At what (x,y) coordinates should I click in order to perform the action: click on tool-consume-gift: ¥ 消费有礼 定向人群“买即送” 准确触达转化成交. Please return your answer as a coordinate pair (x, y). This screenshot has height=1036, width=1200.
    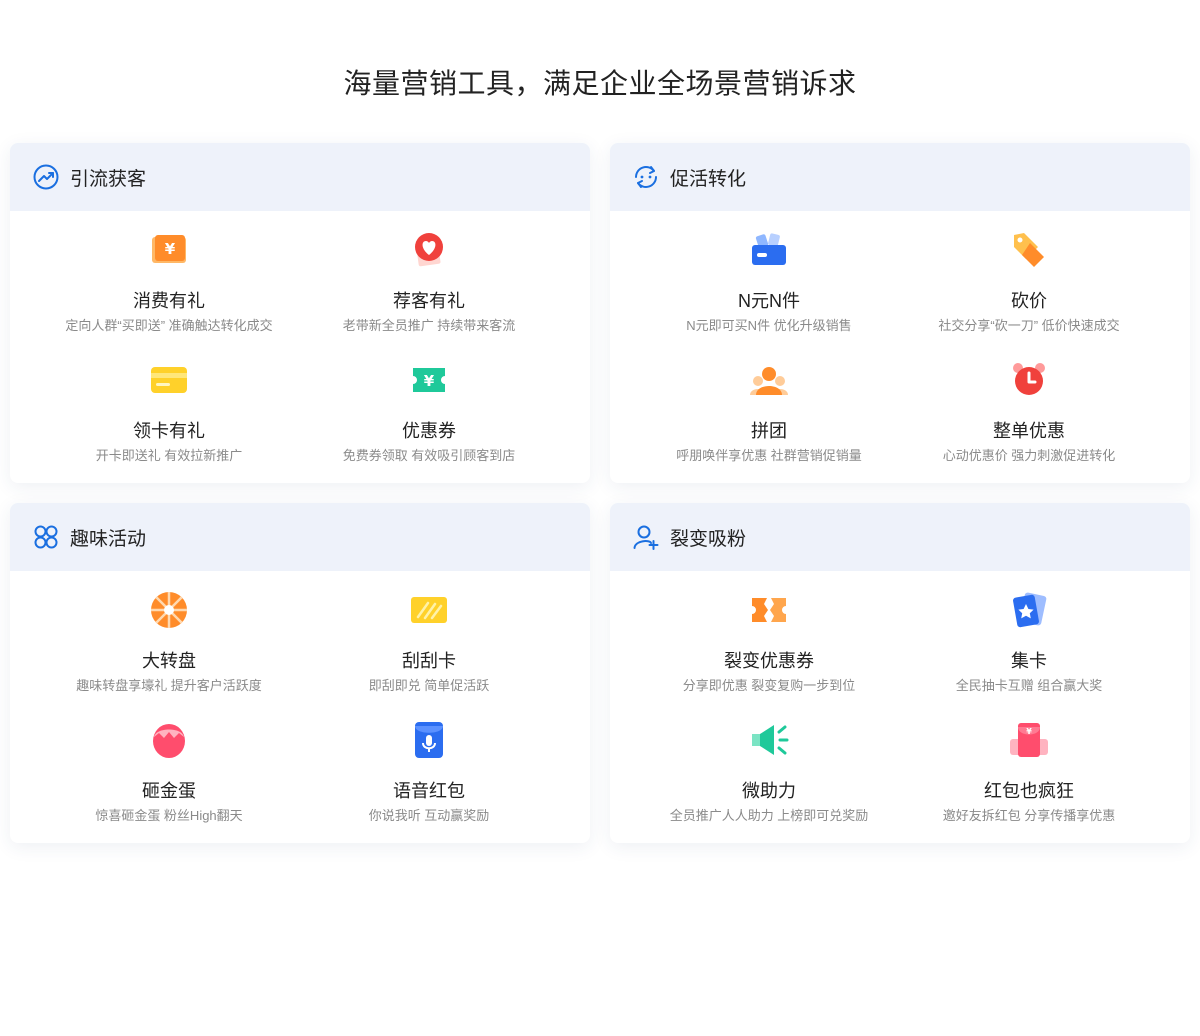
    Looking at the image, I should click on (169, 276).